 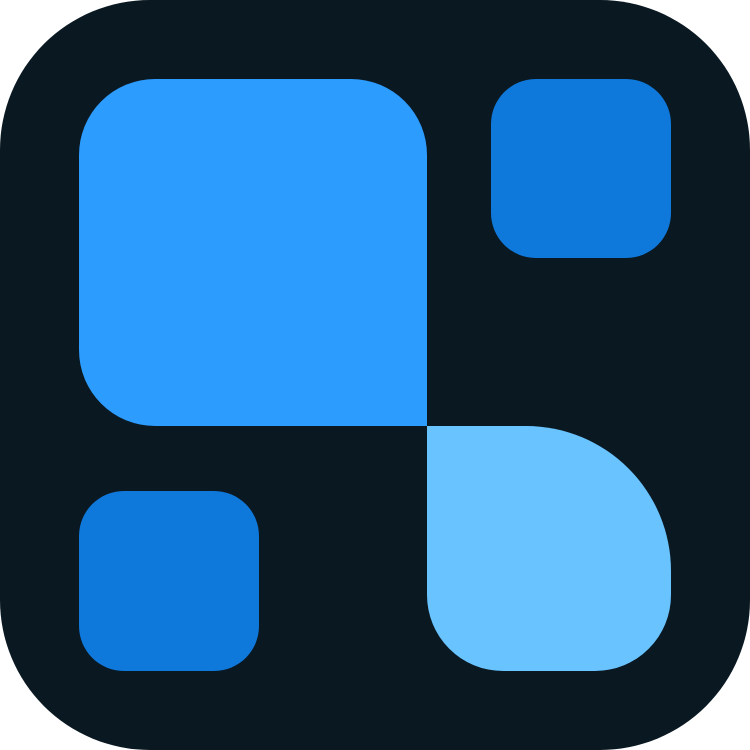 What do you see at coordinates (581, 168) in the screenshot?
I see `dark-blue-rounded-square-top-right-icon` at bounding box center [581, 168].